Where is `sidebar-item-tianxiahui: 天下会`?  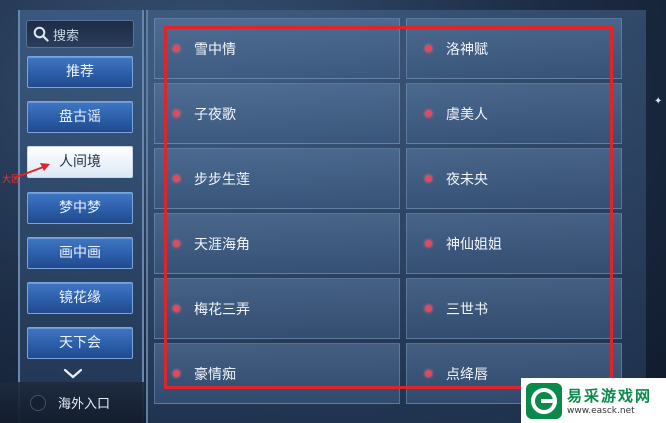 sidebar-item-tianxiahui: 天下会 is located at coordinates (80, 343).